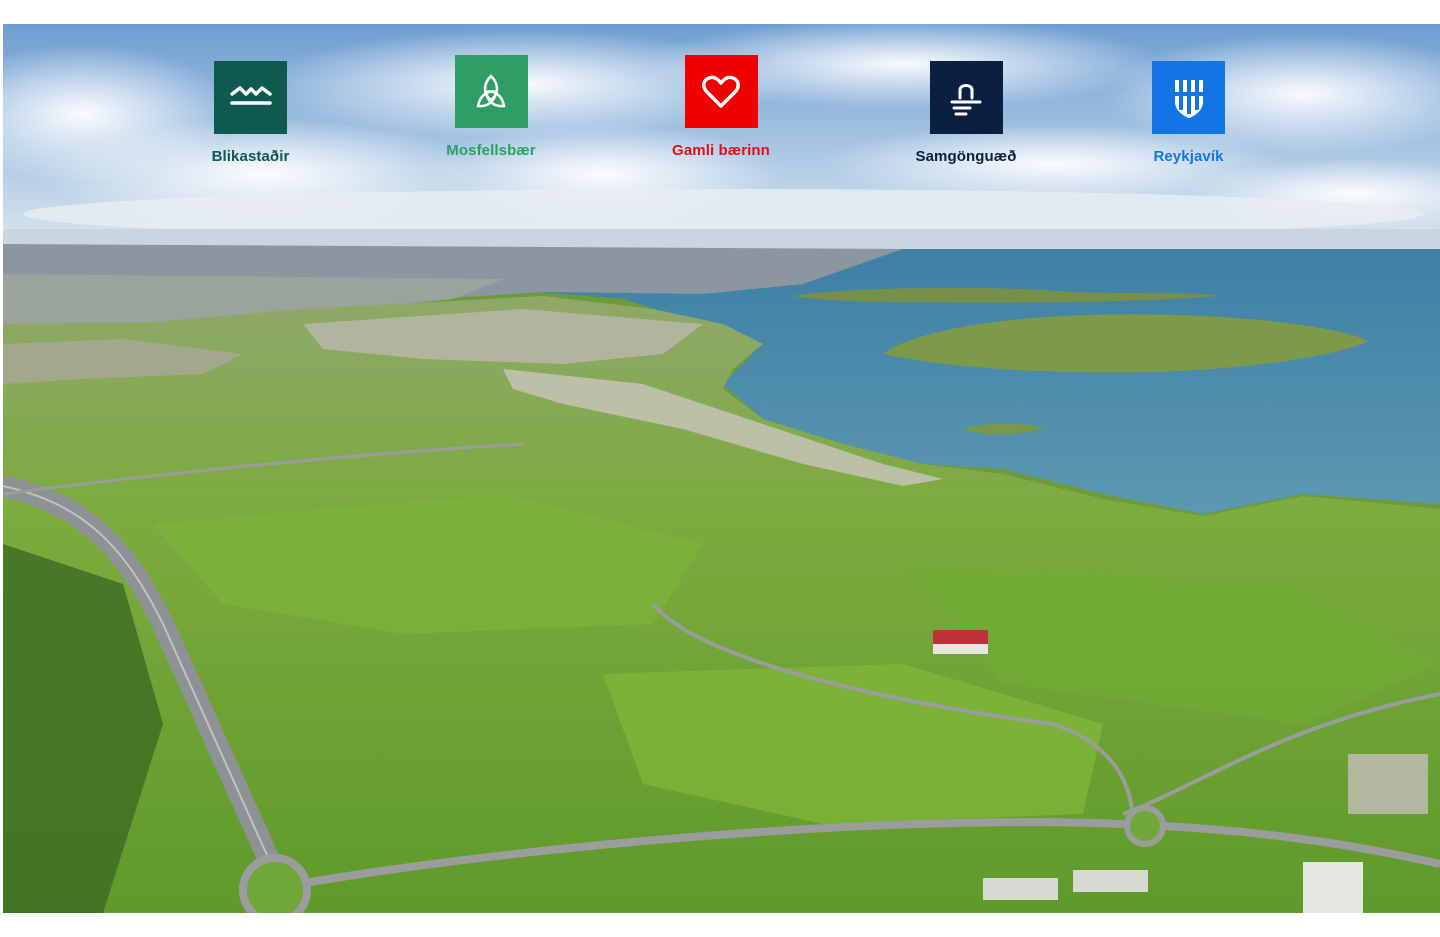 Image resolution: width=1440 pixels, height=937 pixels. What do you see at coordinates (491, 150) in the screenshot?
I see `logo-label-mosfellsbaer: Mosfellsbær` at bounding box center [491, 150].